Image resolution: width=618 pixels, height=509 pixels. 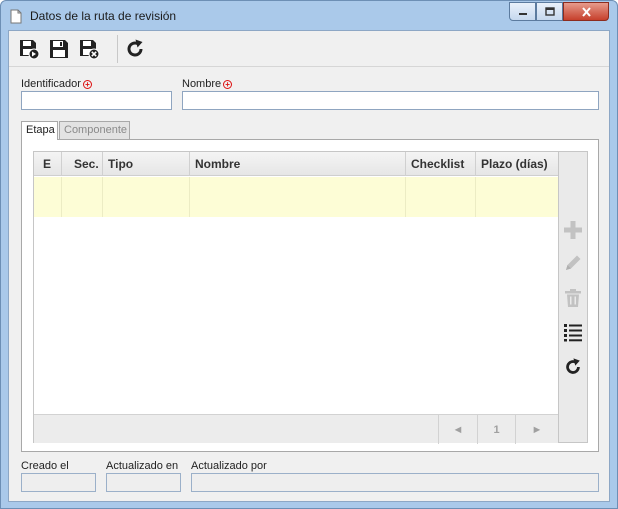 I want to click on cell-checklist, so click(x=441, y=197).